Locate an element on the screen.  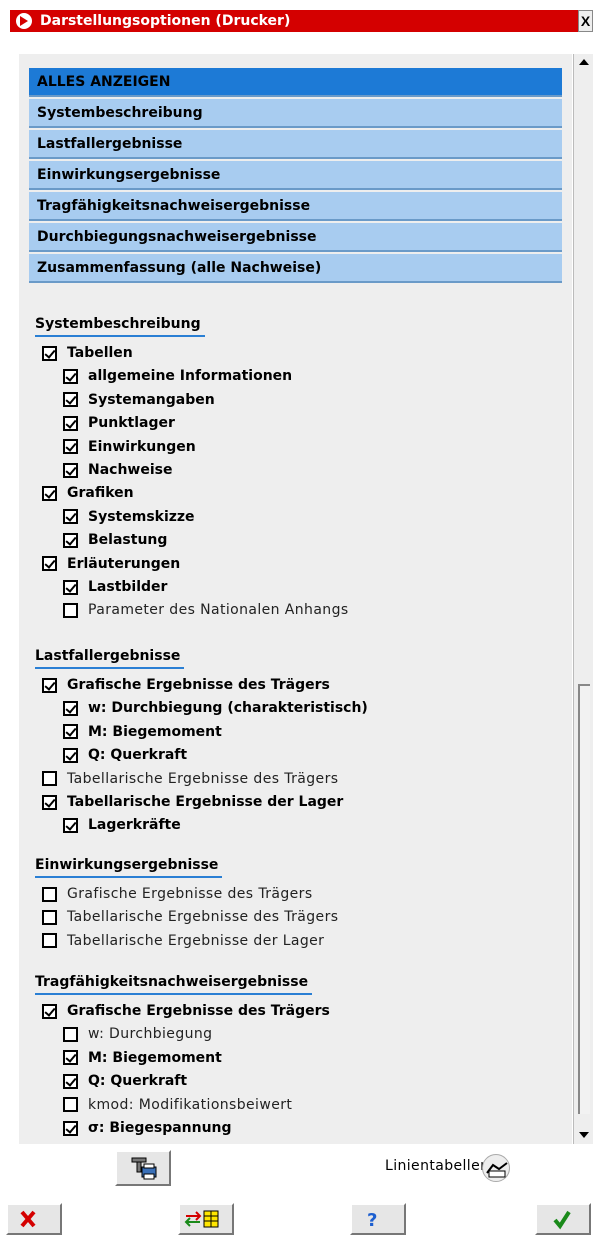
option-w-durchbiegung-charakteristisch: w: Durchbiegung (charakteristisch) is located at coordinates (215, 708).